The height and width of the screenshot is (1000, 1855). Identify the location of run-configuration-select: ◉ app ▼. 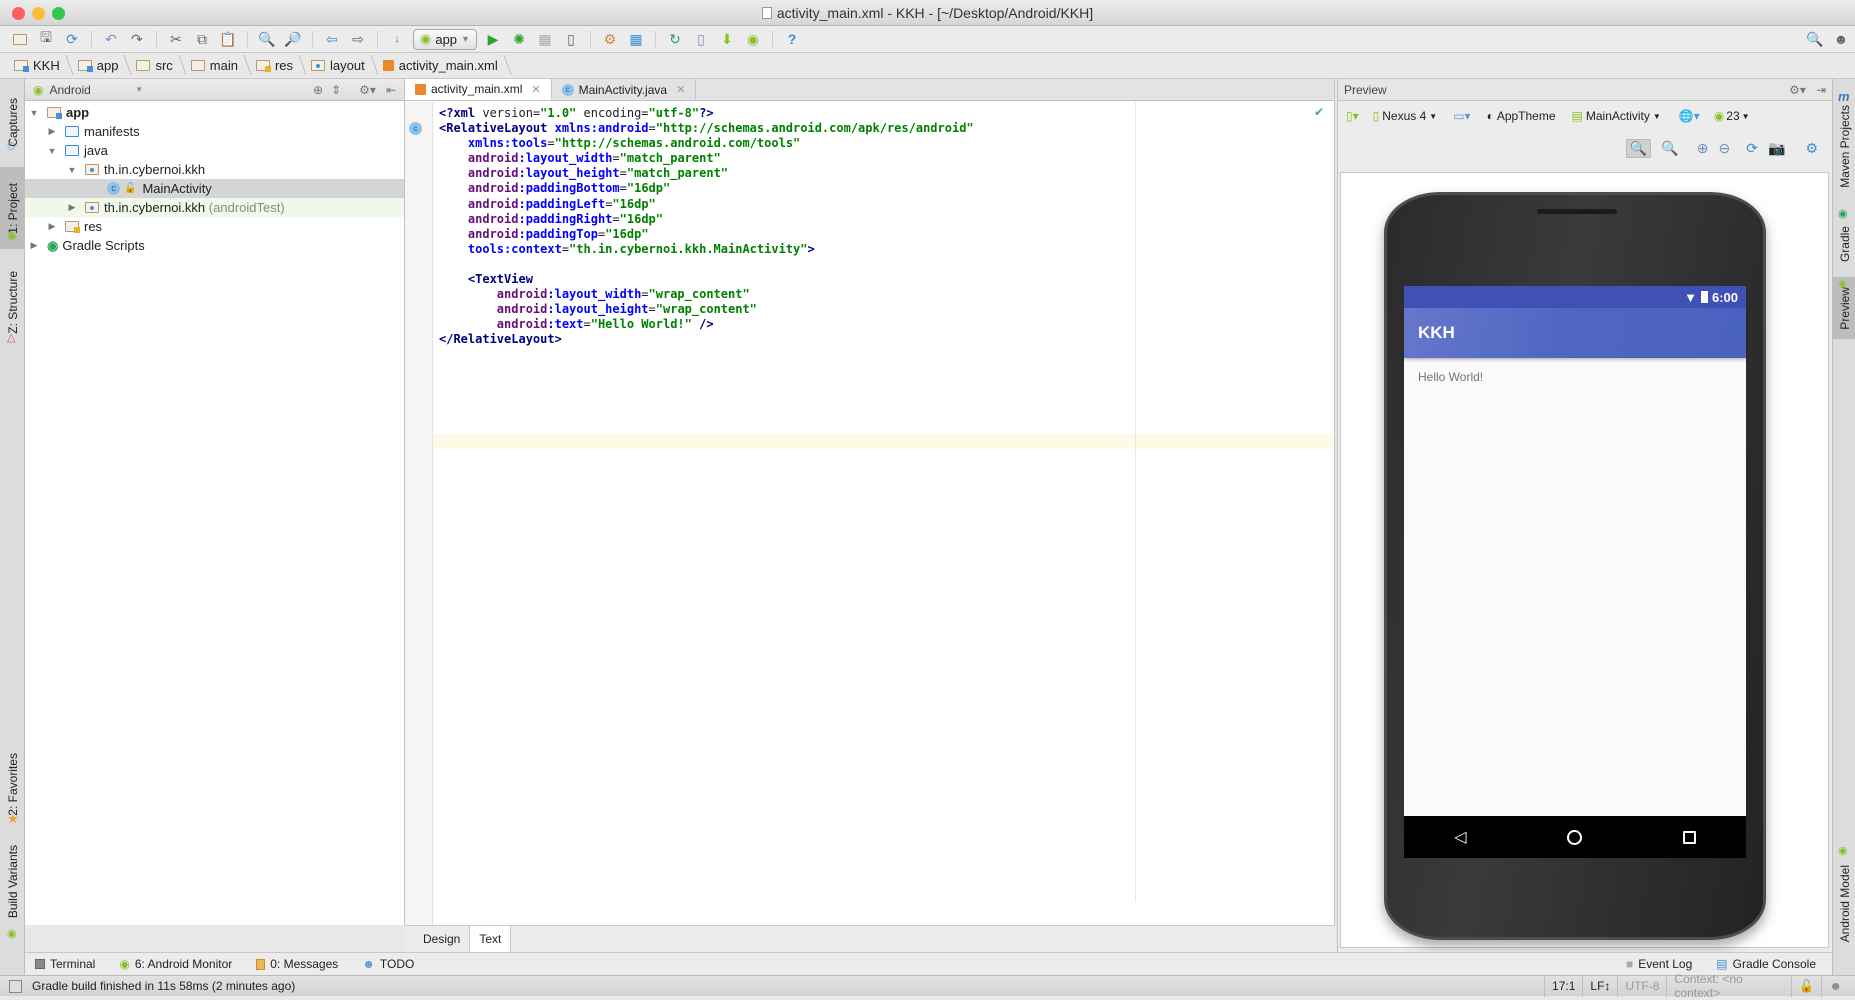
(445, 39).